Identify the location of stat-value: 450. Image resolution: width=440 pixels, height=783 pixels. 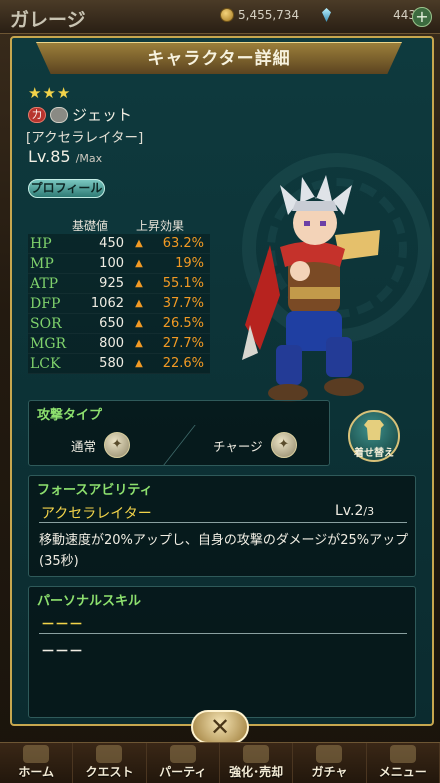
(111, 243).